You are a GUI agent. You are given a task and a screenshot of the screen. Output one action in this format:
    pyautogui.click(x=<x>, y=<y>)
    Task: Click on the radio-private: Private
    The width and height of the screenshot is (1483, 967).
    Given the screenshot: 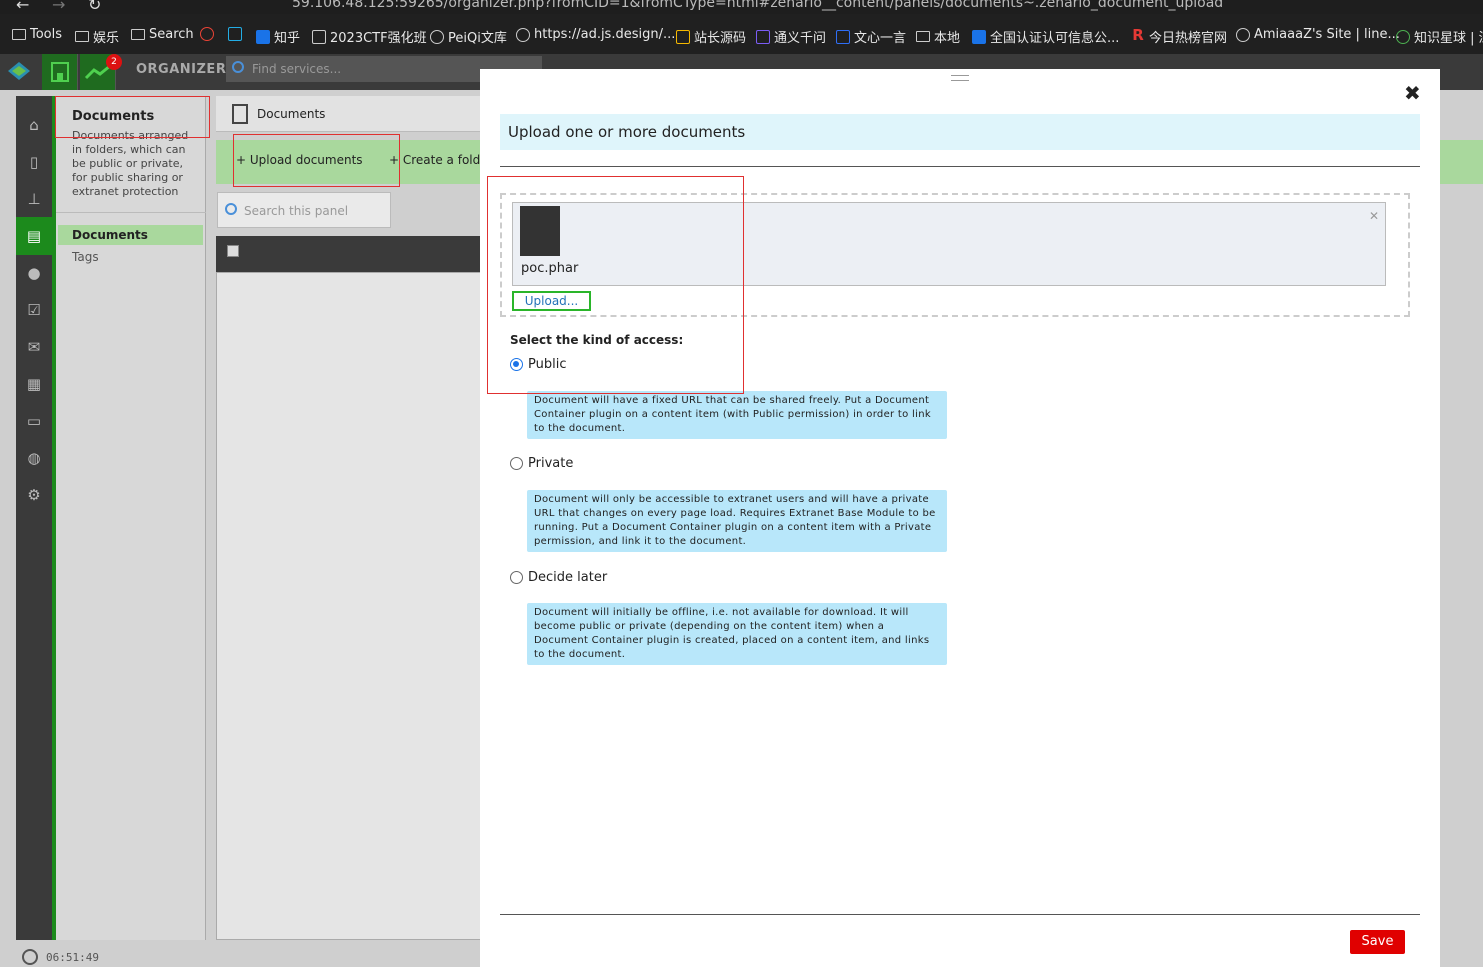 What is the action you would take?
    pyautogui.click(x=541, y=463)
    